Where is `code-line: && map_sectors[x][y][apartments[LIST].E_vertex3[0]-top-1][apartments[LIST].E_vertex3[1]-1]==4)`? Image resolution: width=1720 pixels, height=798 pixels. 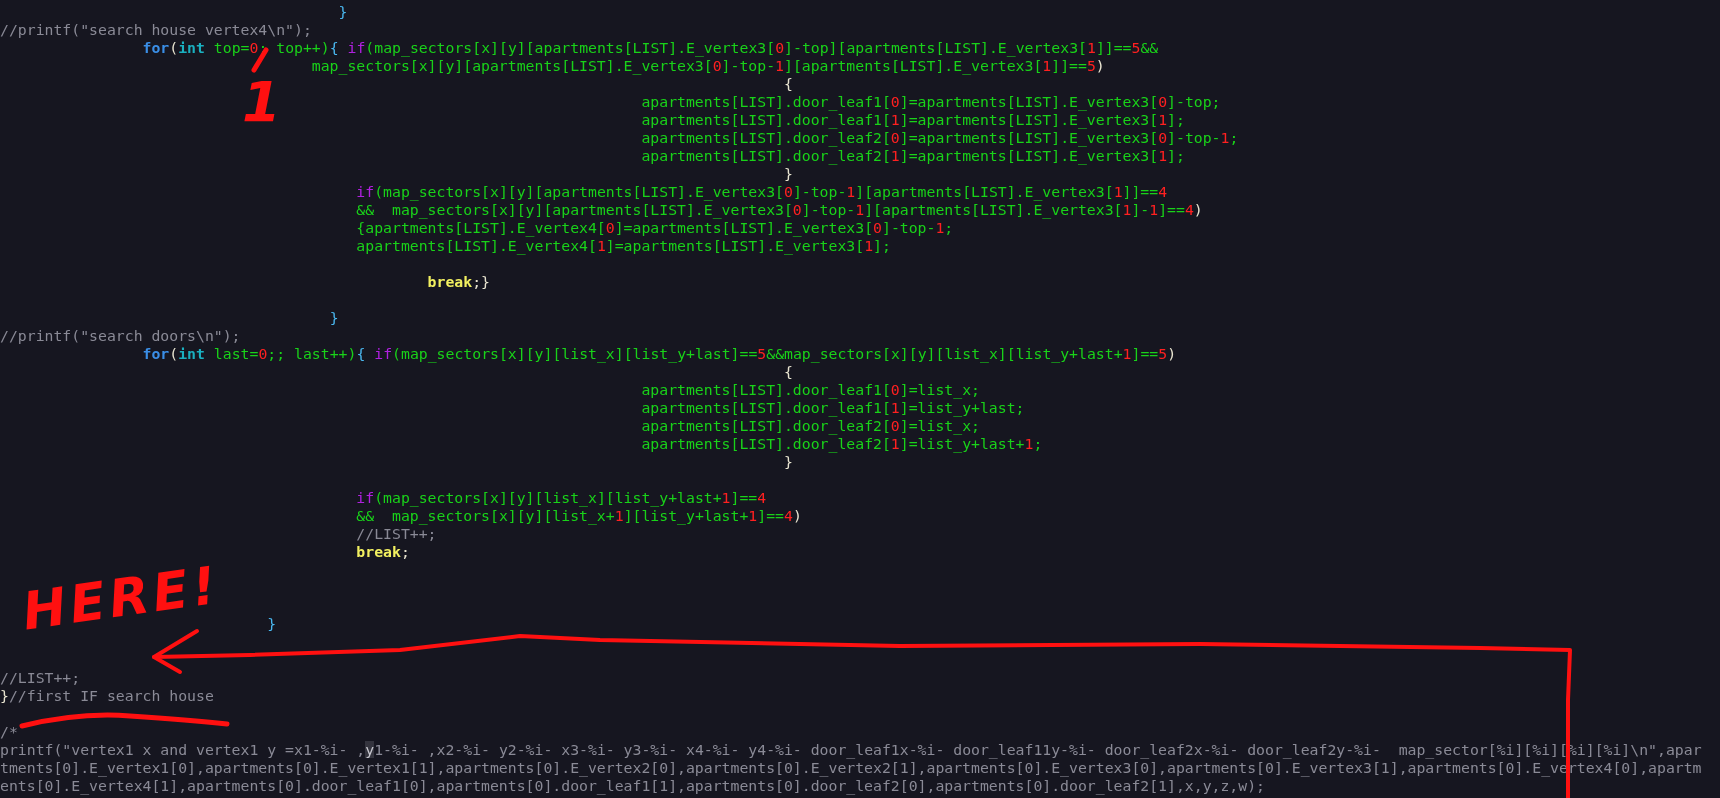 code-line: && map_sectors[x][y][apartments[LIST].E_vertex3[0]-top-1][apartments[LIST].E_vertex3[1]-1]==4) is located at coordinates (779, 210).